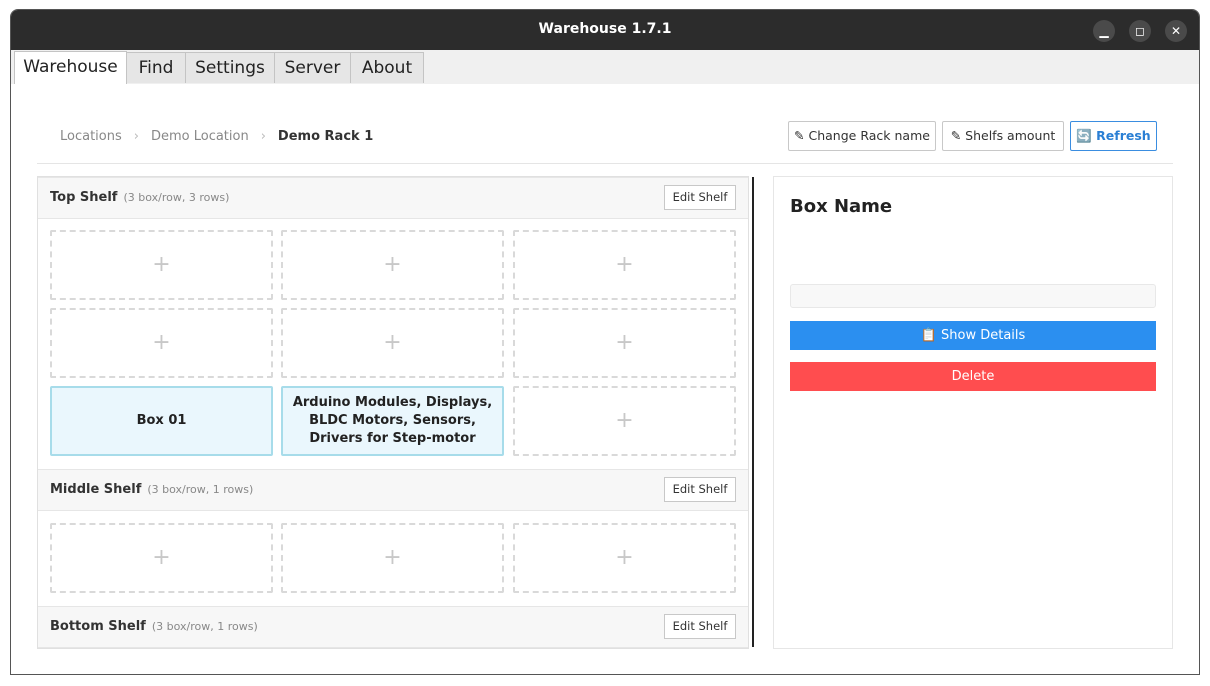 The height and width of the screenshot is (686, 1210). What do you see at coordinates (1140, 31) in the screenshot?
I see `maximize-button: ◻` at bounding box center [1140, 31].